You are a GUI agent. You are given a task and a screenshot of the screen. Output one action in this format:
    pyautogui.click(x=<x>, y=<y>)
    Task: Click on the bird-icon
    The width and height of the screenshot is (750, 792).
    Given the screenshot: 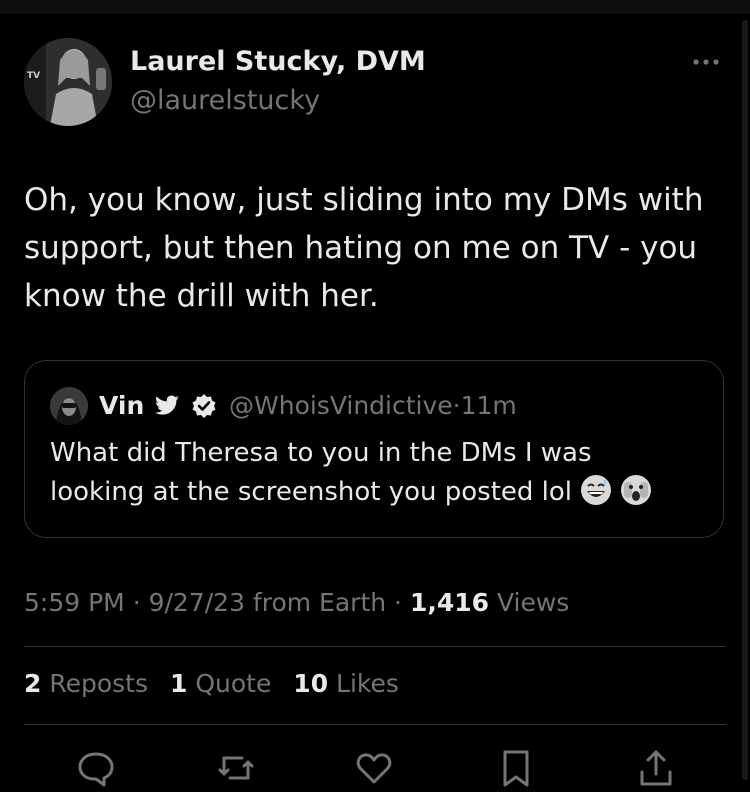 What is the action you would take?
    pyautogui.click(x=167, y=406)
    